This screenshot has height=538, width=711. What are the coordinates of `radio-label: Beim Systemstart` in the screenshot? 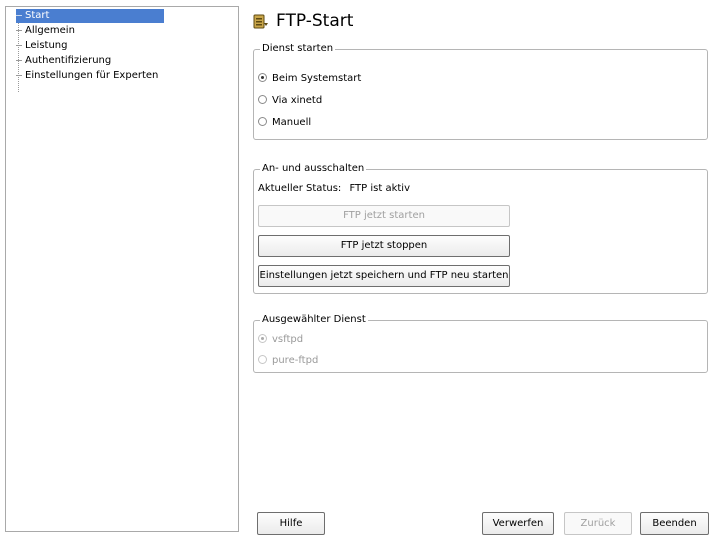 It's located at (317, 78).